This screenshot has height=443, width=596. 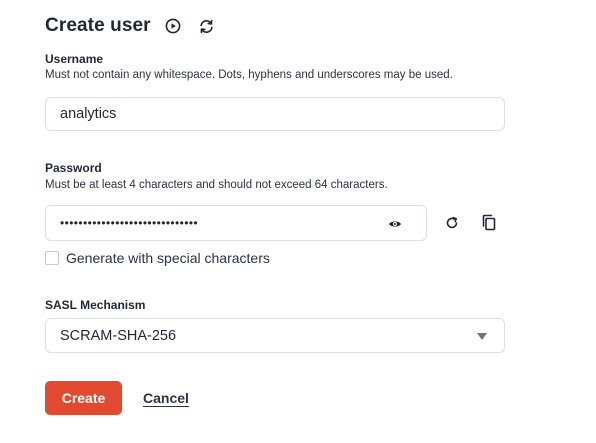 What do you see at coordinates (236, 223) in the screenshot?
I see `password-input: ••••••••••••••••••••••••••••••` at bounding box center [236, 223].